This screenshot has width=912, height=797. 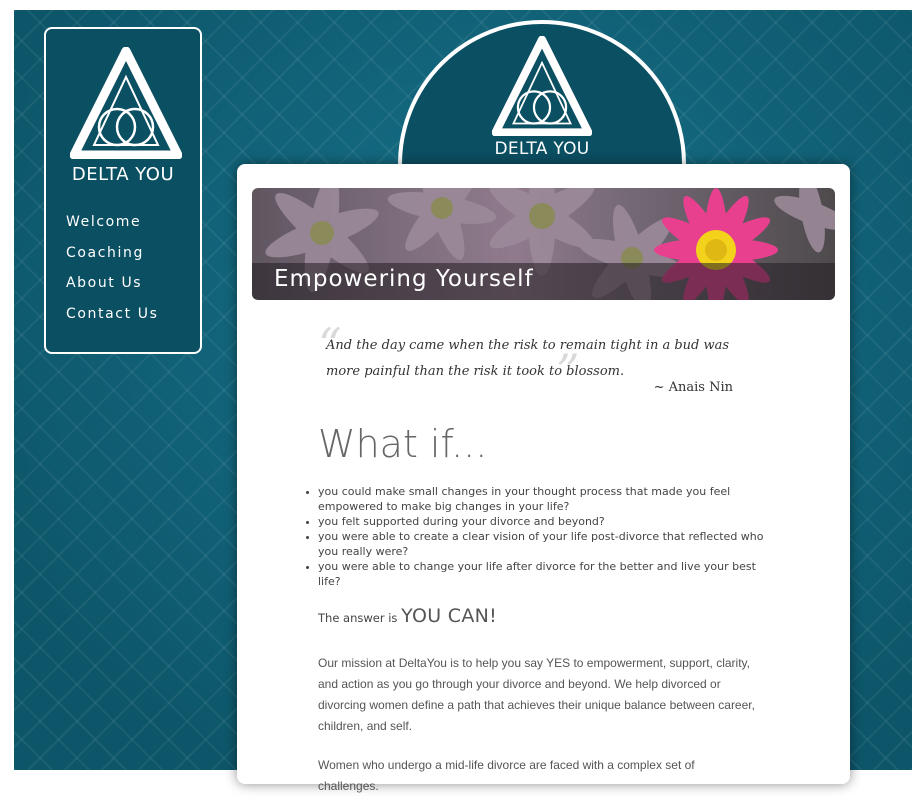 What do you see at coordinates (112, 314) in the screenshot?
I see `nav-contact-us: Contact Us` at bounding box center [112, 314].